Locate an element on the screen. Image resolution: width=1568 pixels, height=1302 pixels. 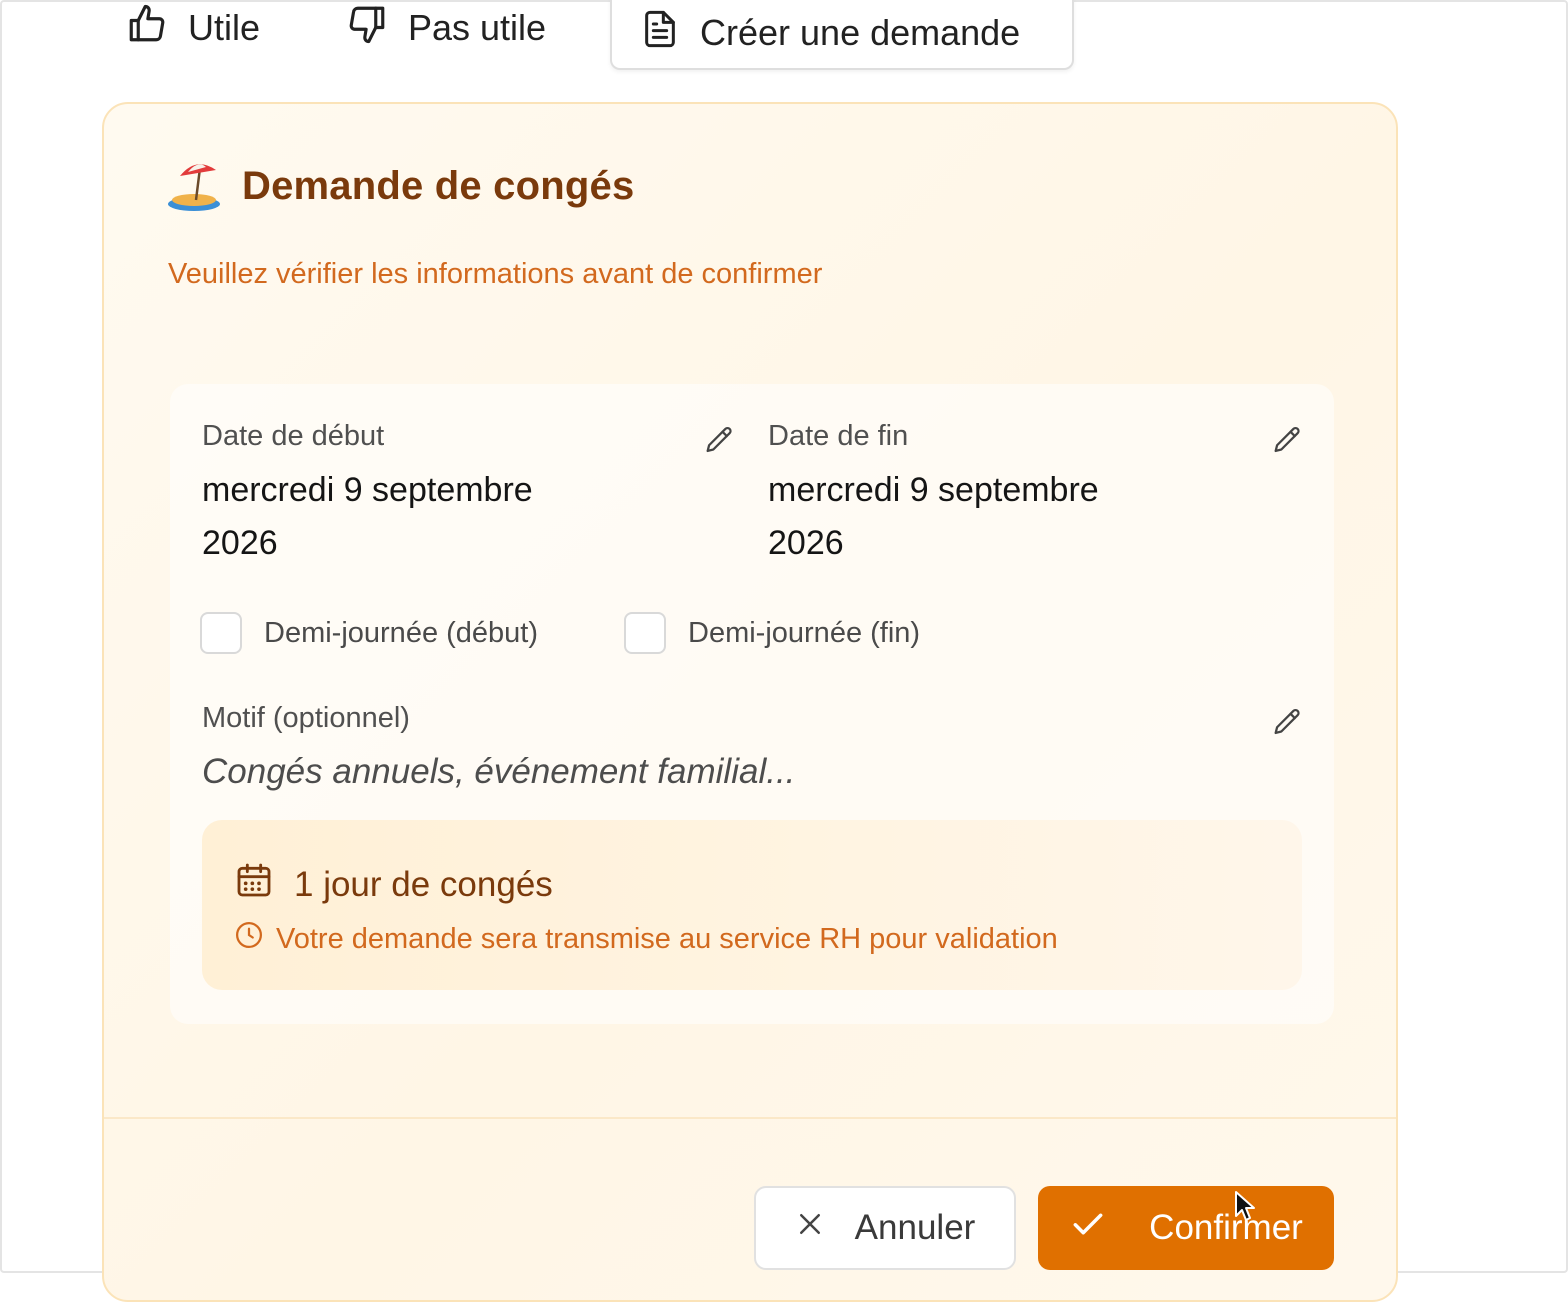
beach-umbrella-icon is located at coordinates (196, 186).